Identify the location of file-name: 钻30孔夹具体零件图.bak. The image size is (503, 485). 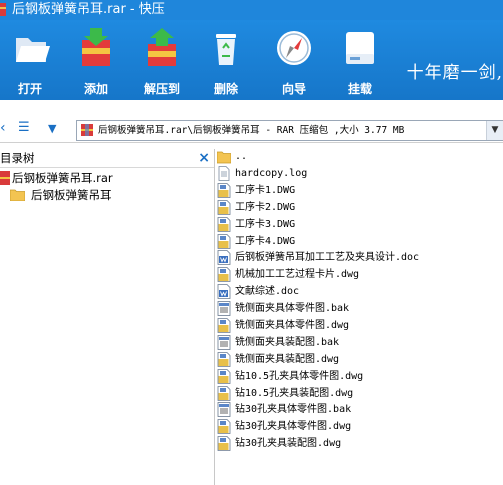
(293, 409).